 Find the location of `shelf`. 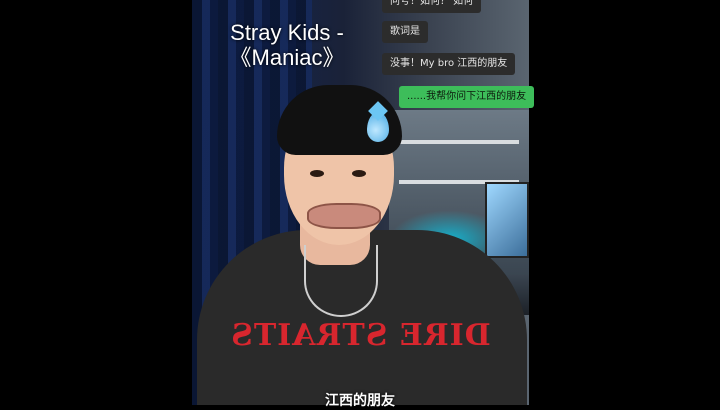

shelf is located at coordinates (459, 142).